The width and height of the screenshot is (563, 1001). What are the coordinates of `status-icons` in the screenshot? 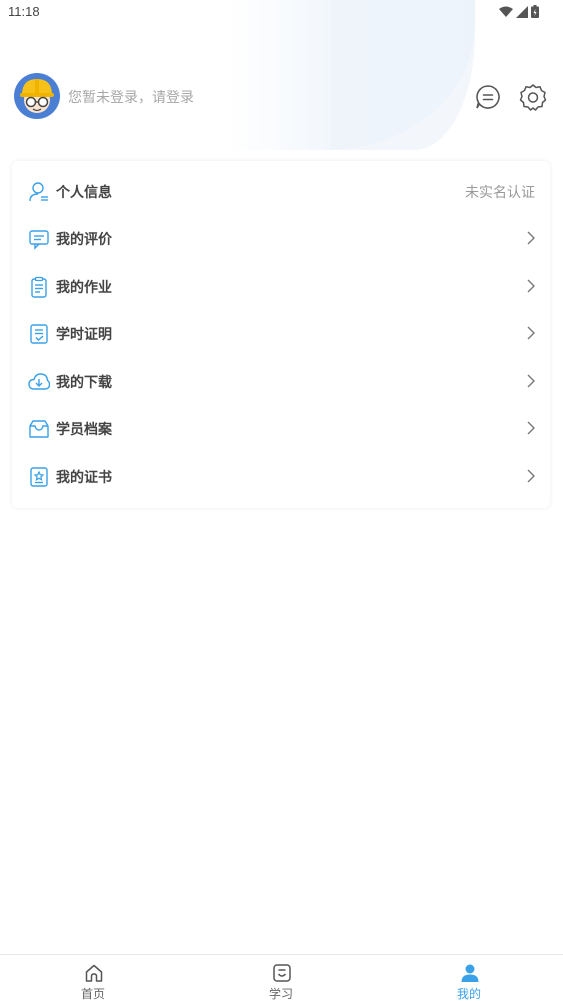 It's located at (519, 11).